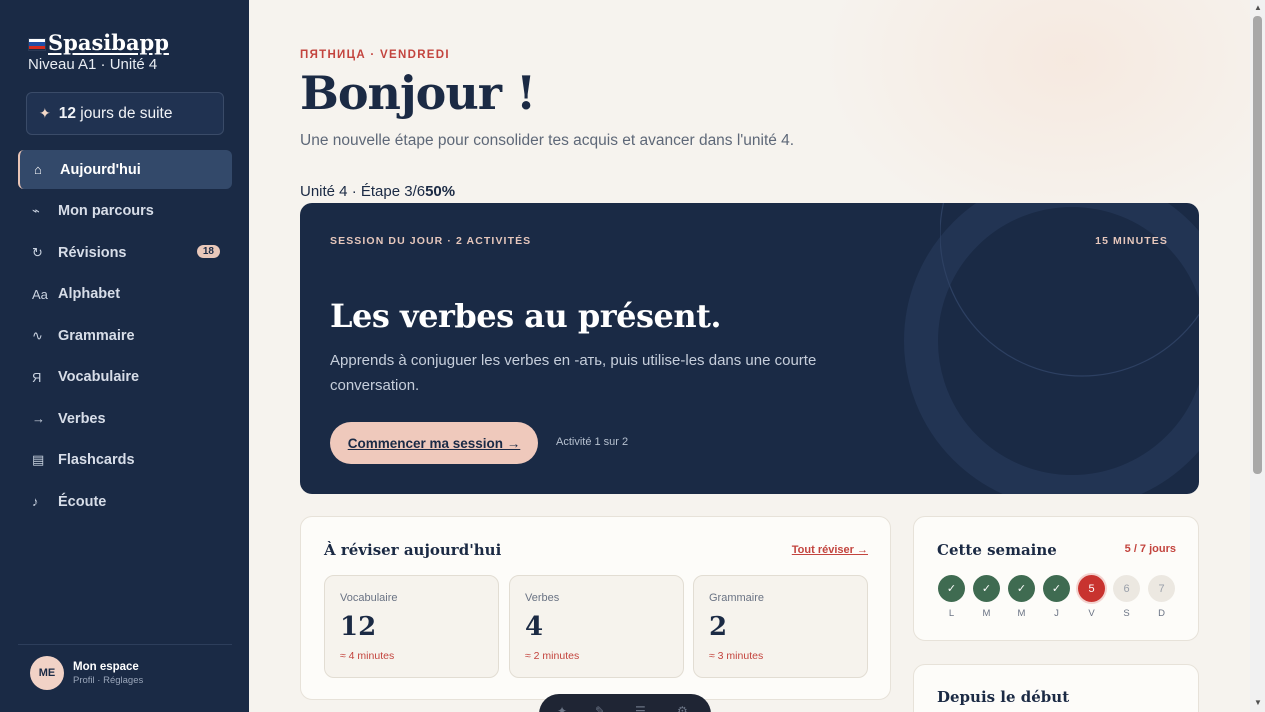 The height and width of the screenshot is (712, 1265). What do you see at coordinates (718, 627) in the screenshot?
I see `tile-count: 2` at bounding box center [718, 627].